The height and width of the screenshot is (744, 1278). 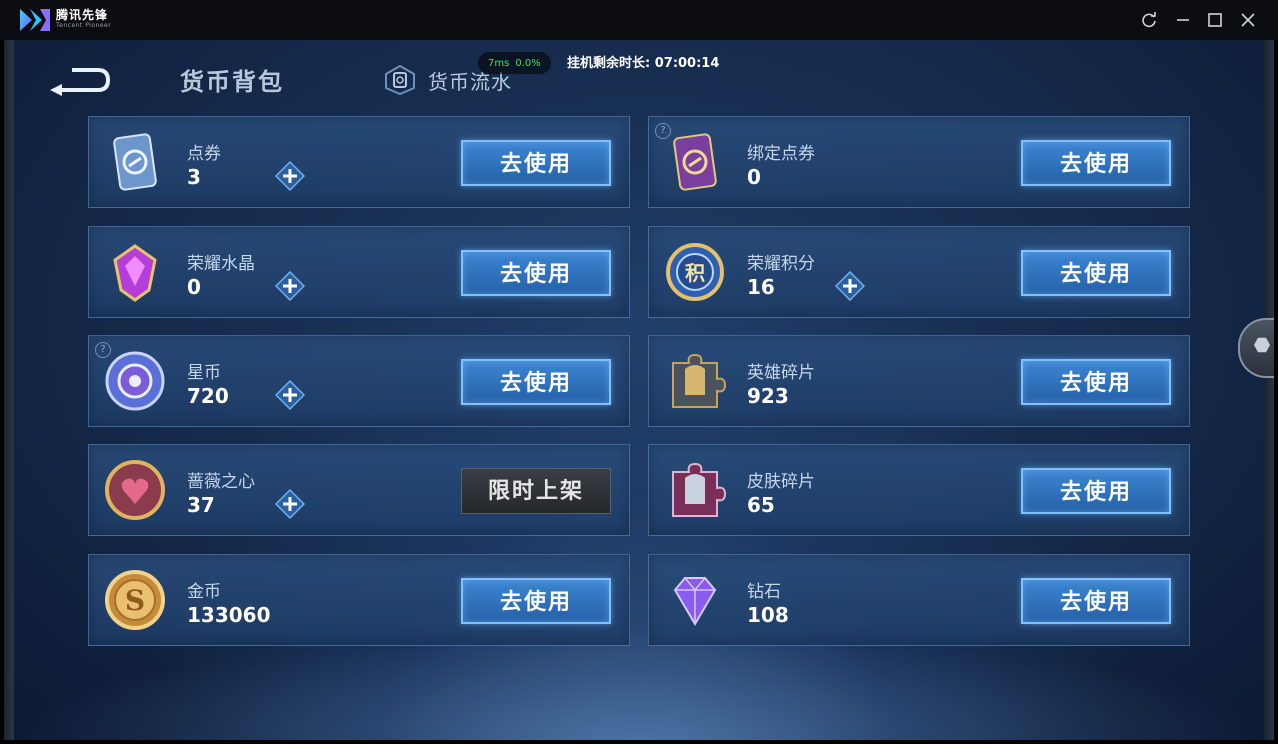 What do you see at coordinates (82, 15) in the screenshot?
I see `app-brand-cn: 腾讯先锋` at bounding box center [82, 15].